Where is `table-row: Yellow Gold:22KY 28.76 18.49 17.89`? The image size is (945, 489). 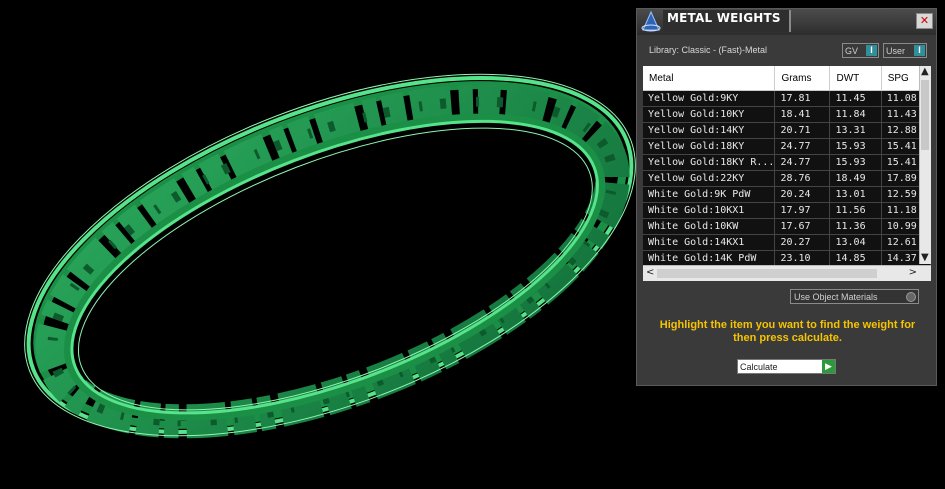
table-row: Yellow Gold:22KY 28.76 18.49 17.89 is located at coordinates (787, 178).